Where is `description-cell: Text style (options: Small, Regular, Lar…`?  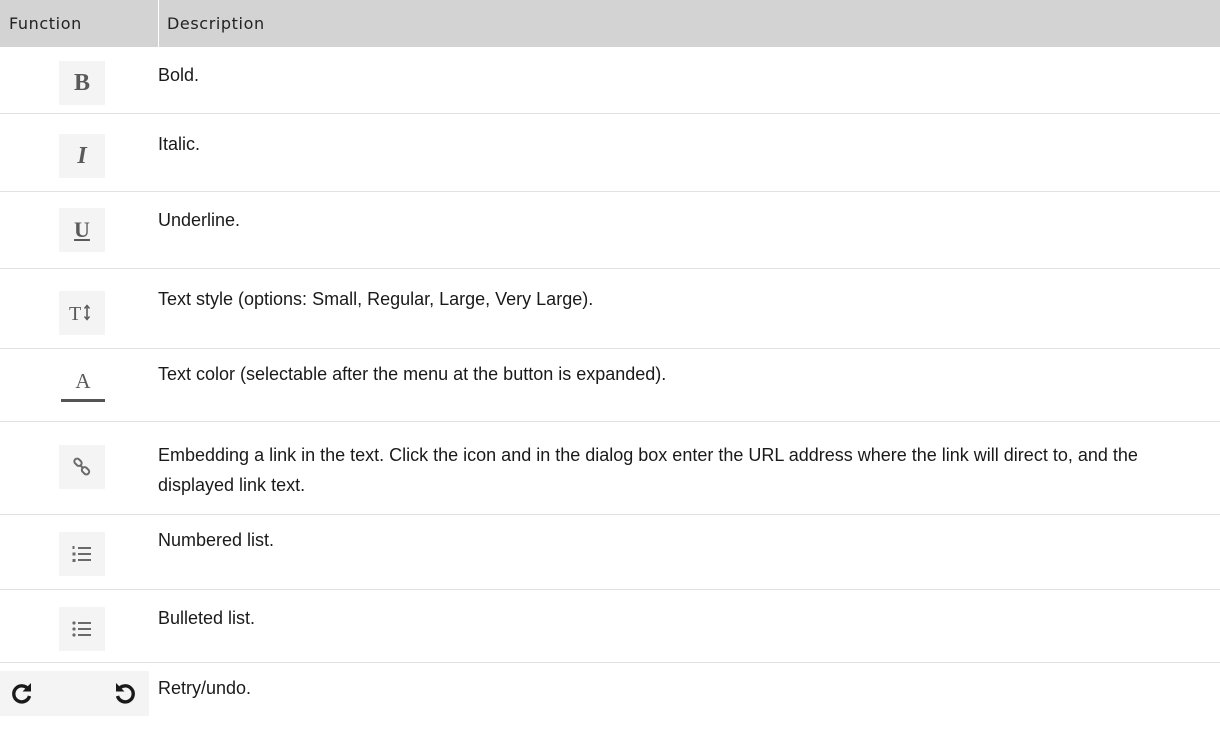
description-cell: Text style (options: Small, Regular, Lar… is located at coordinates (376, 299).